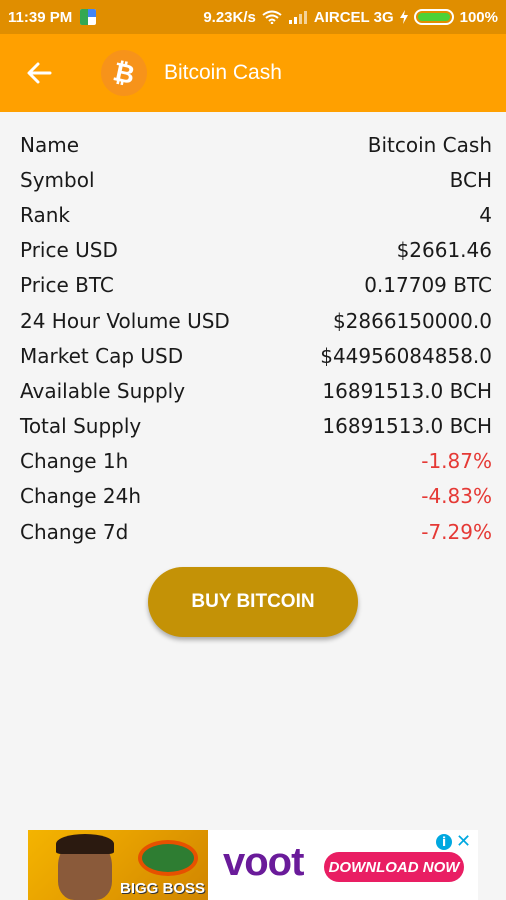 Image resolution: width=506 pixels, height=900 pixels. Describe the element at coordinates (168, 858) in the screenshot. I see `bigg-boss-eye-logo` at that location.